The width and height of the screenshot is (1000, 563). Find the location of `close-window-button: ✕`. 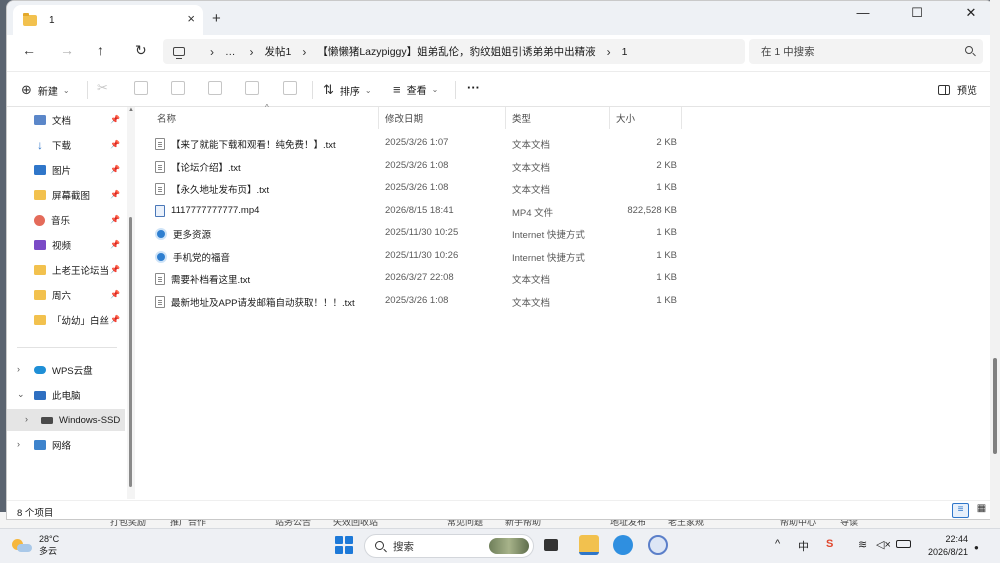

close-window-button: ✕ is located at coordinates (971, 15).